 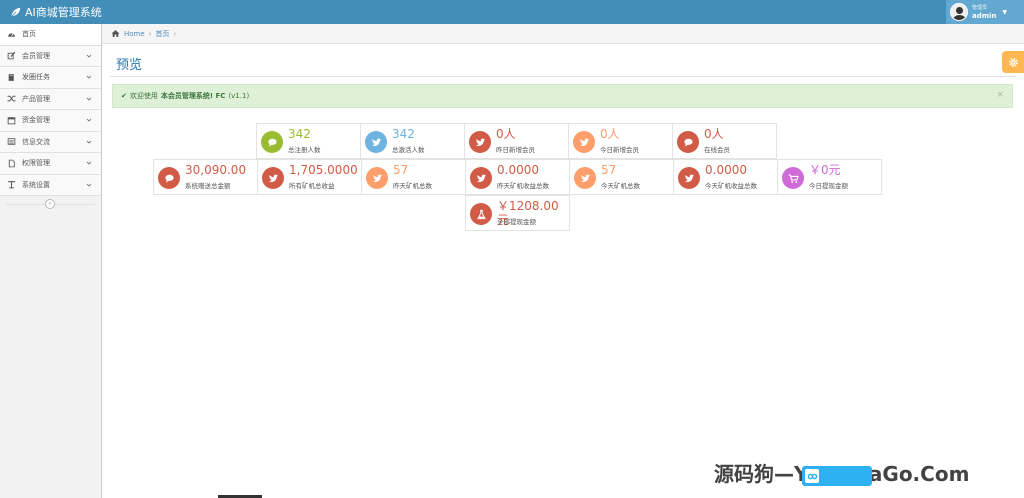 I want to click on caret-down-icon: ▼, so click(x=1005, y=12).